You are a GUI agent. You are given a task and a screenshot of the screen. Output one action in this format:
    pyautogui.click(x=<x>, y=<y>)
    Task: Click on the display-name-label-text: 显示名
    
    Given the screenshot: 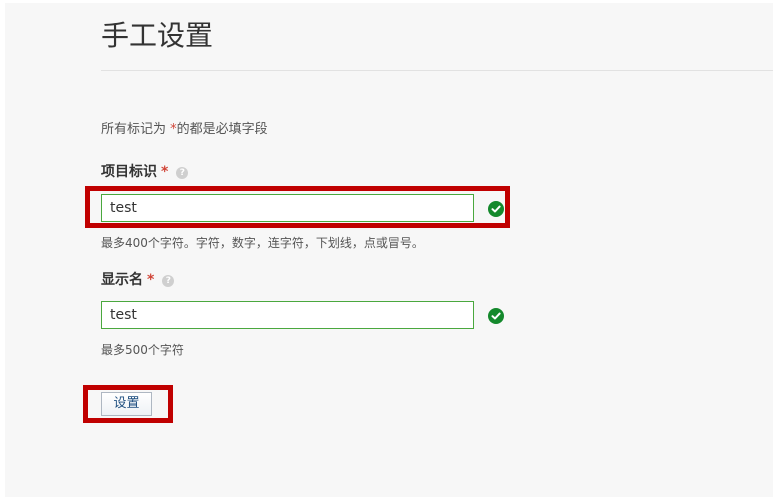 What is the action you would take?
    pyautogui.click(x=122, y=280)
    